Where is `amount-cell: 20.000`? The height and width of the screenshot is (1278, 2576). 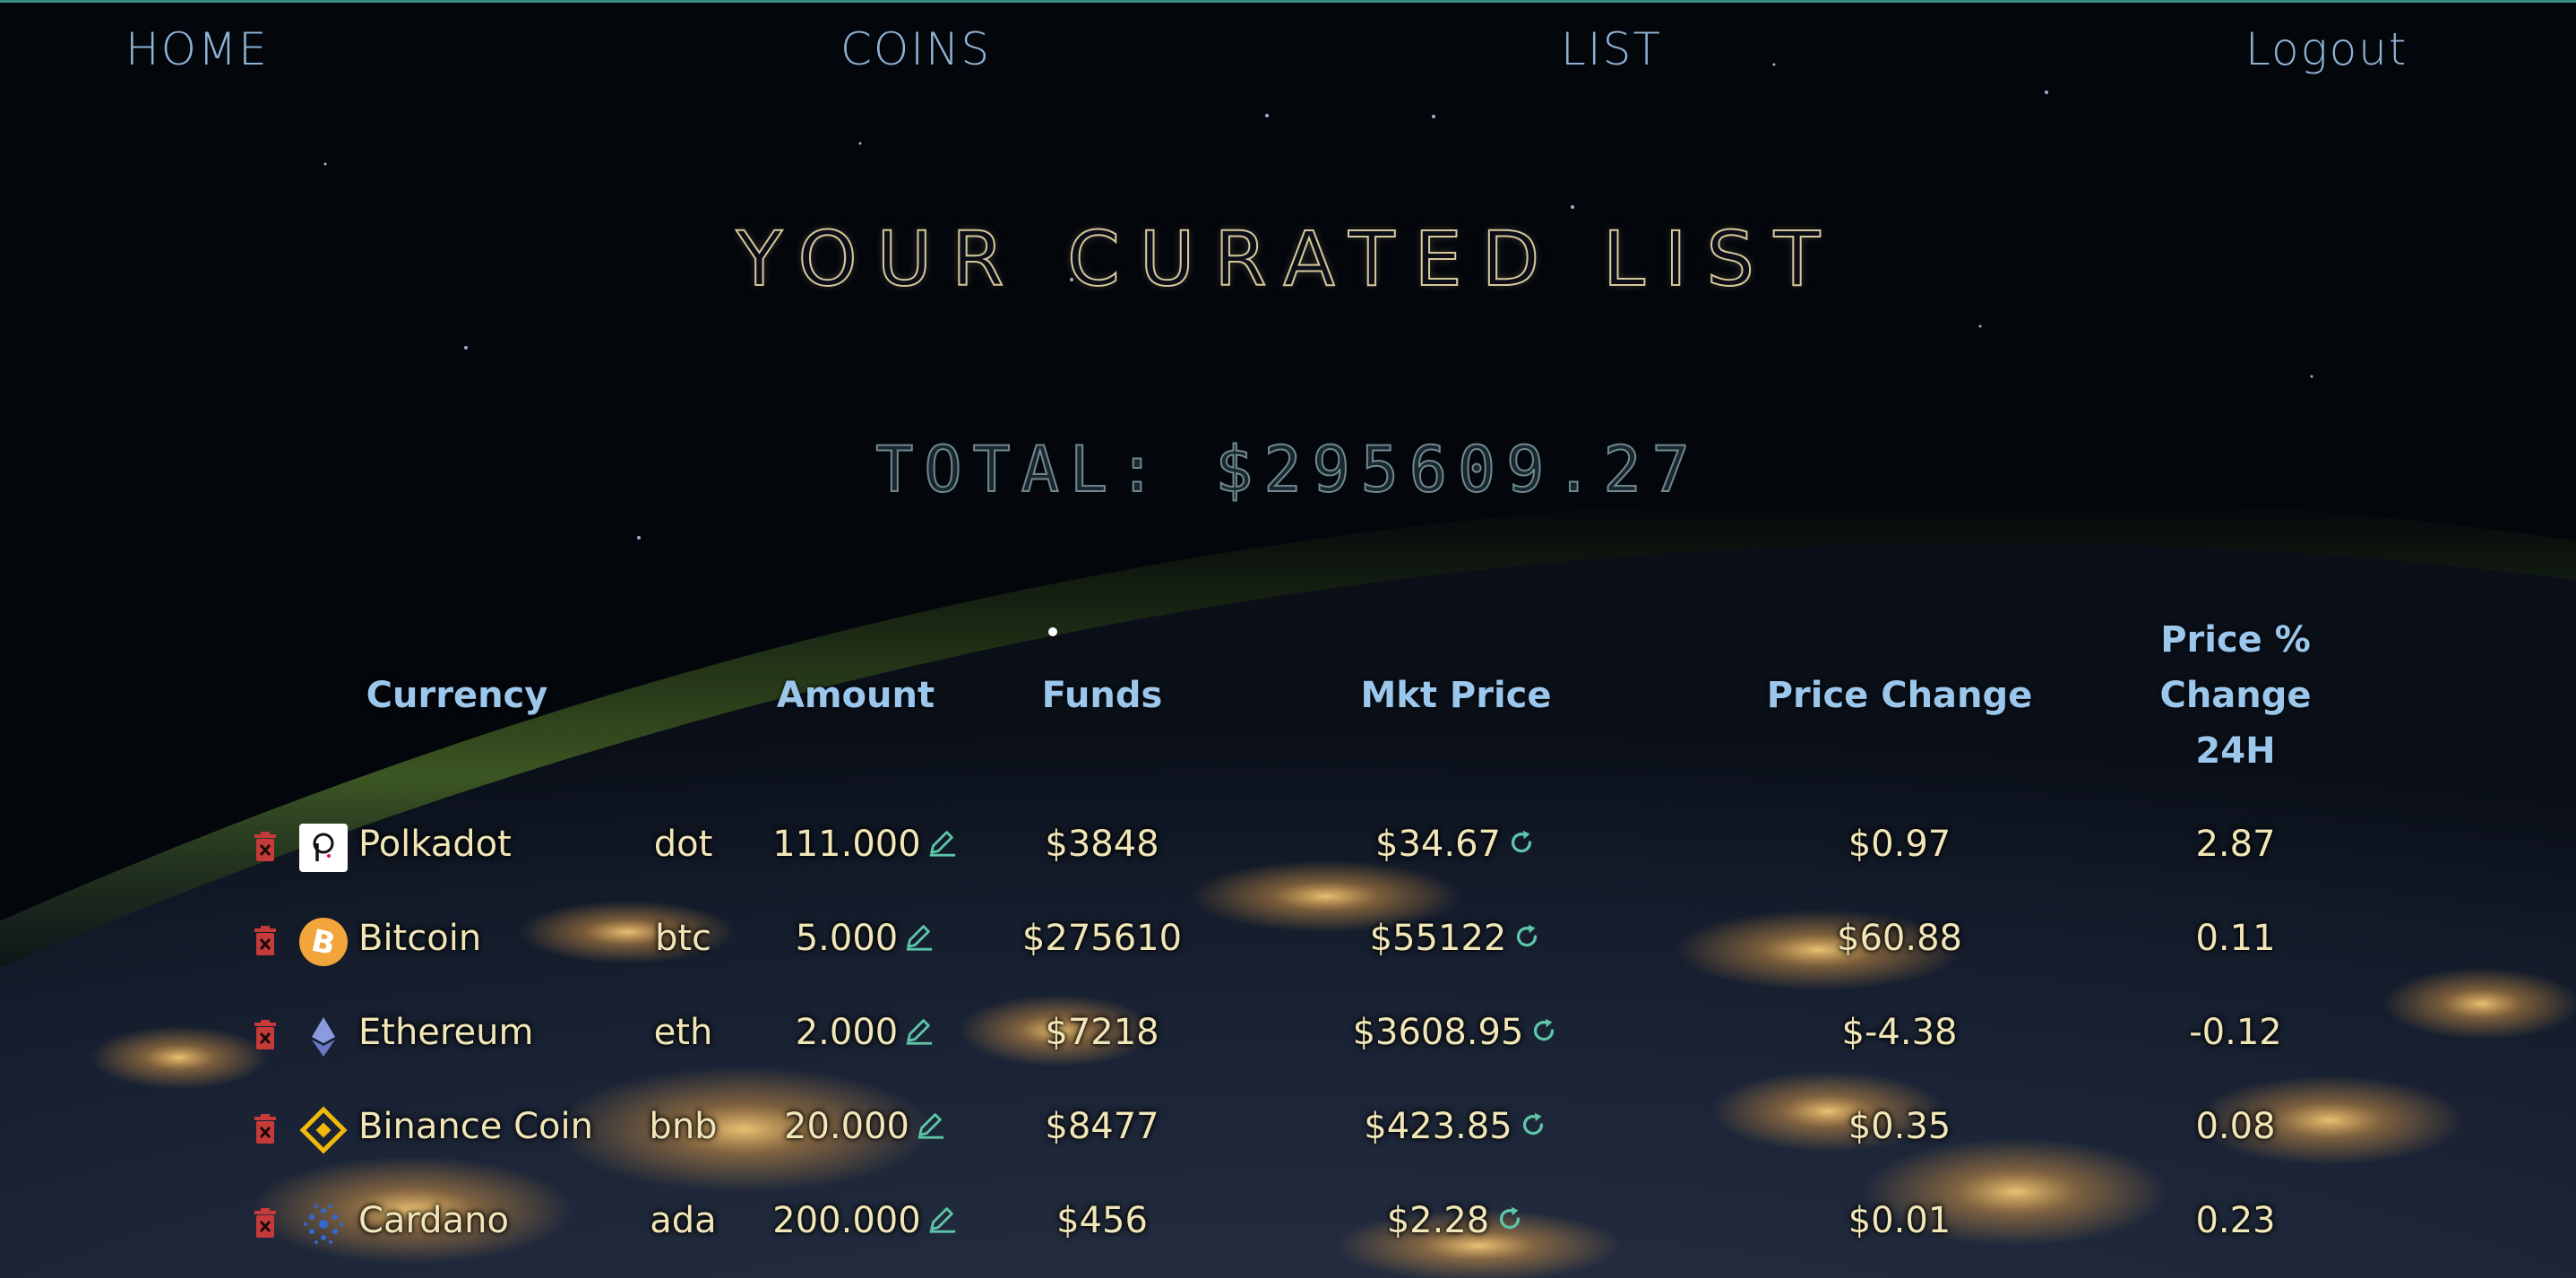
amount-cell: 20.000 is located at coordinates (865, 1126).